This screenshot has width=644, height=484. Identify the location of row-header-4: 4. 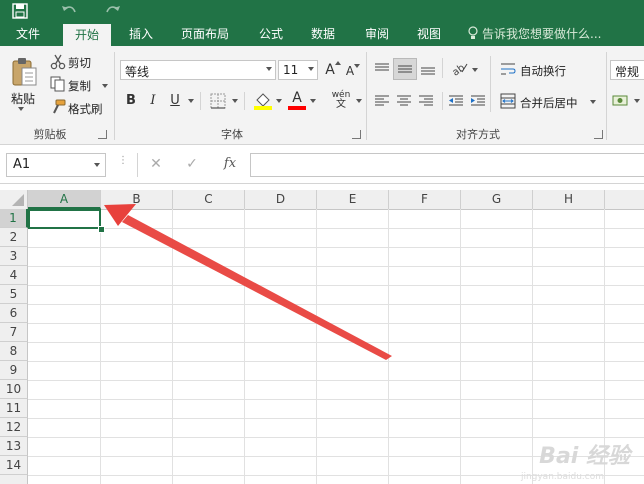
(14, 275).